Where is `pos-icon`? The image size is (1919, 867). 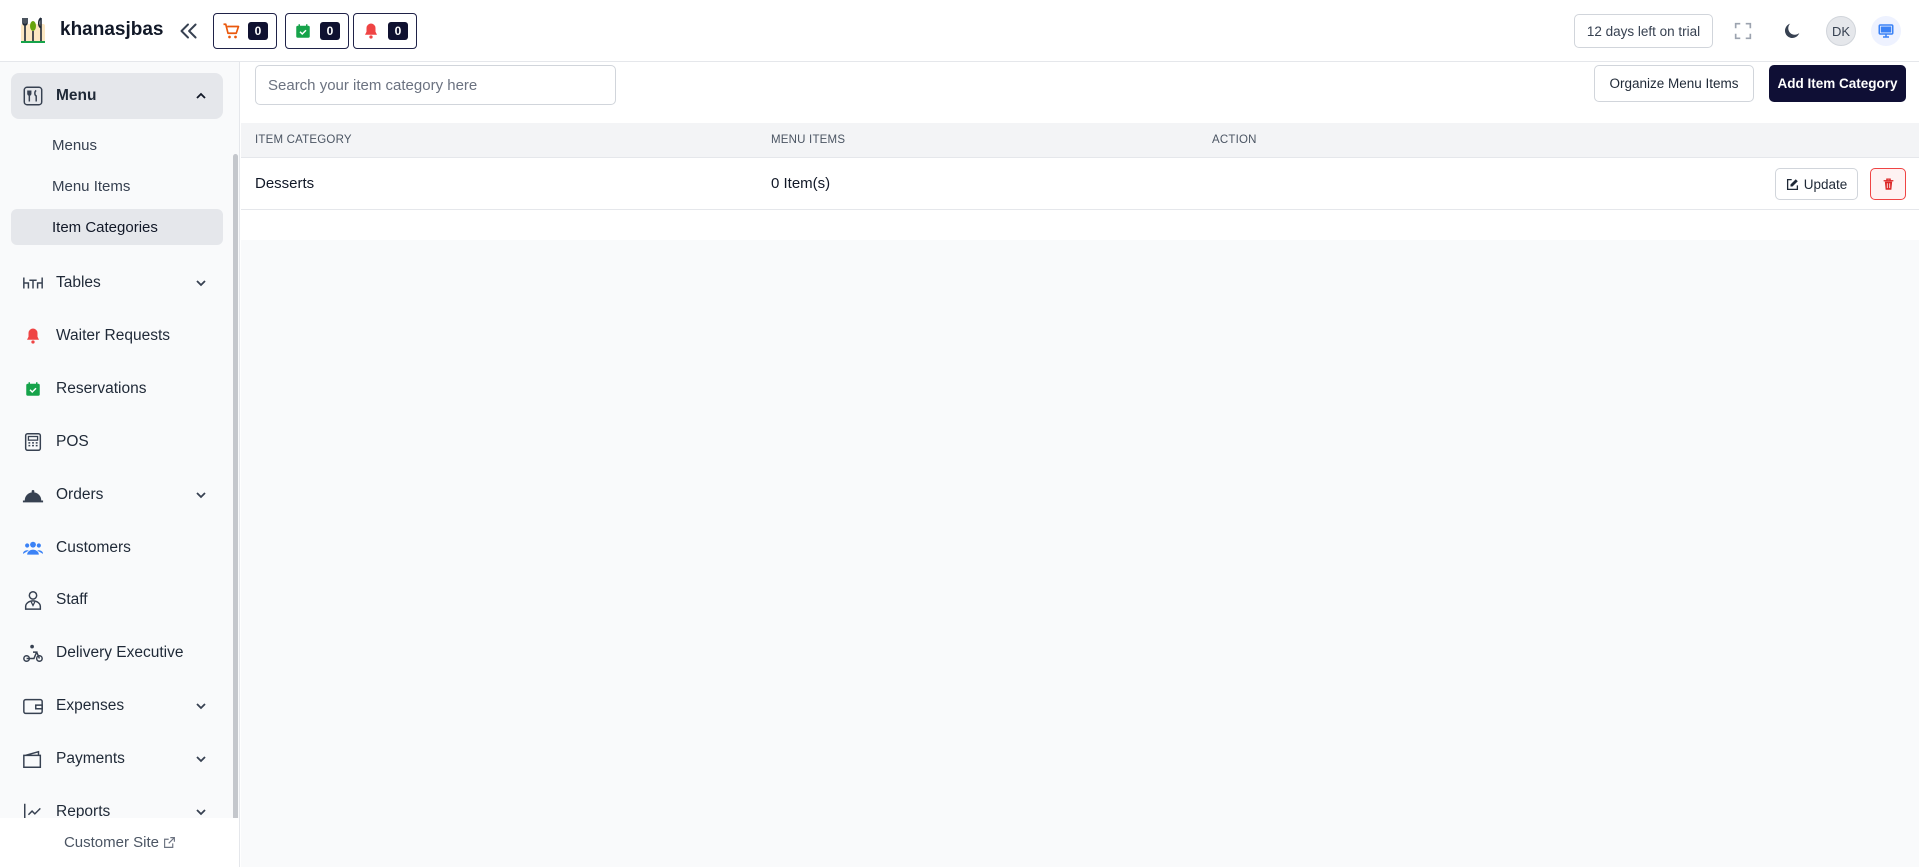 pos-icon is located at coordinates (33, 442).